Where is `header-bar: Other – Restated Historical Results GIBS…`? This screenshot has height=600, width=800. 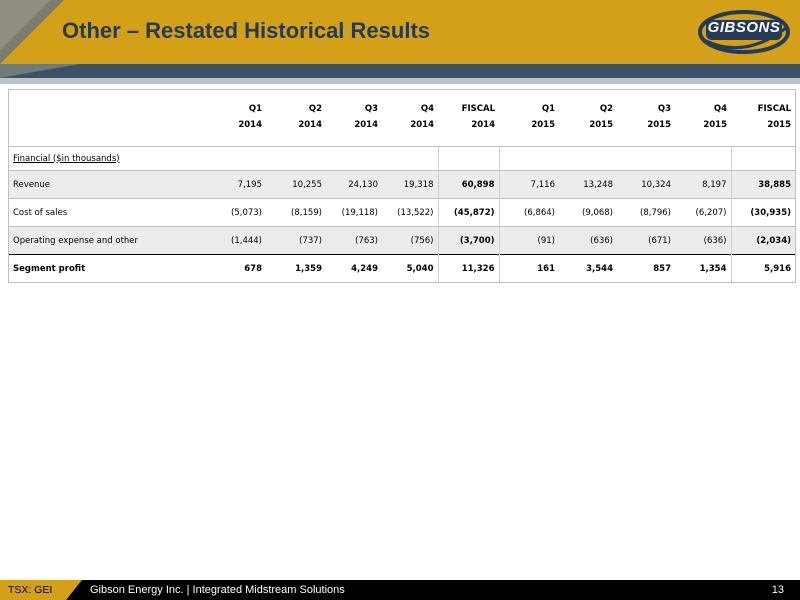
header-bar: Other – Restated Historical Results GIBS… is located at coordinates (400, 32).